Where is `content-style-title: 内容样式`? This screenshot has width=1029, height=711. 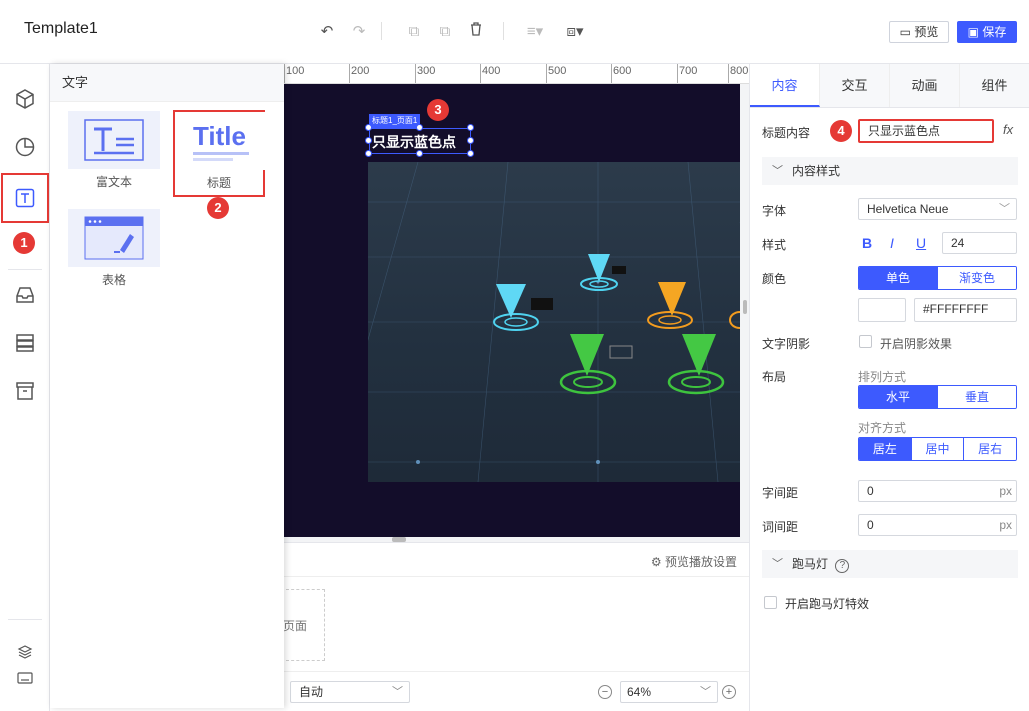
content-style-title: 内容样式 is located at coordinates (816, 171).